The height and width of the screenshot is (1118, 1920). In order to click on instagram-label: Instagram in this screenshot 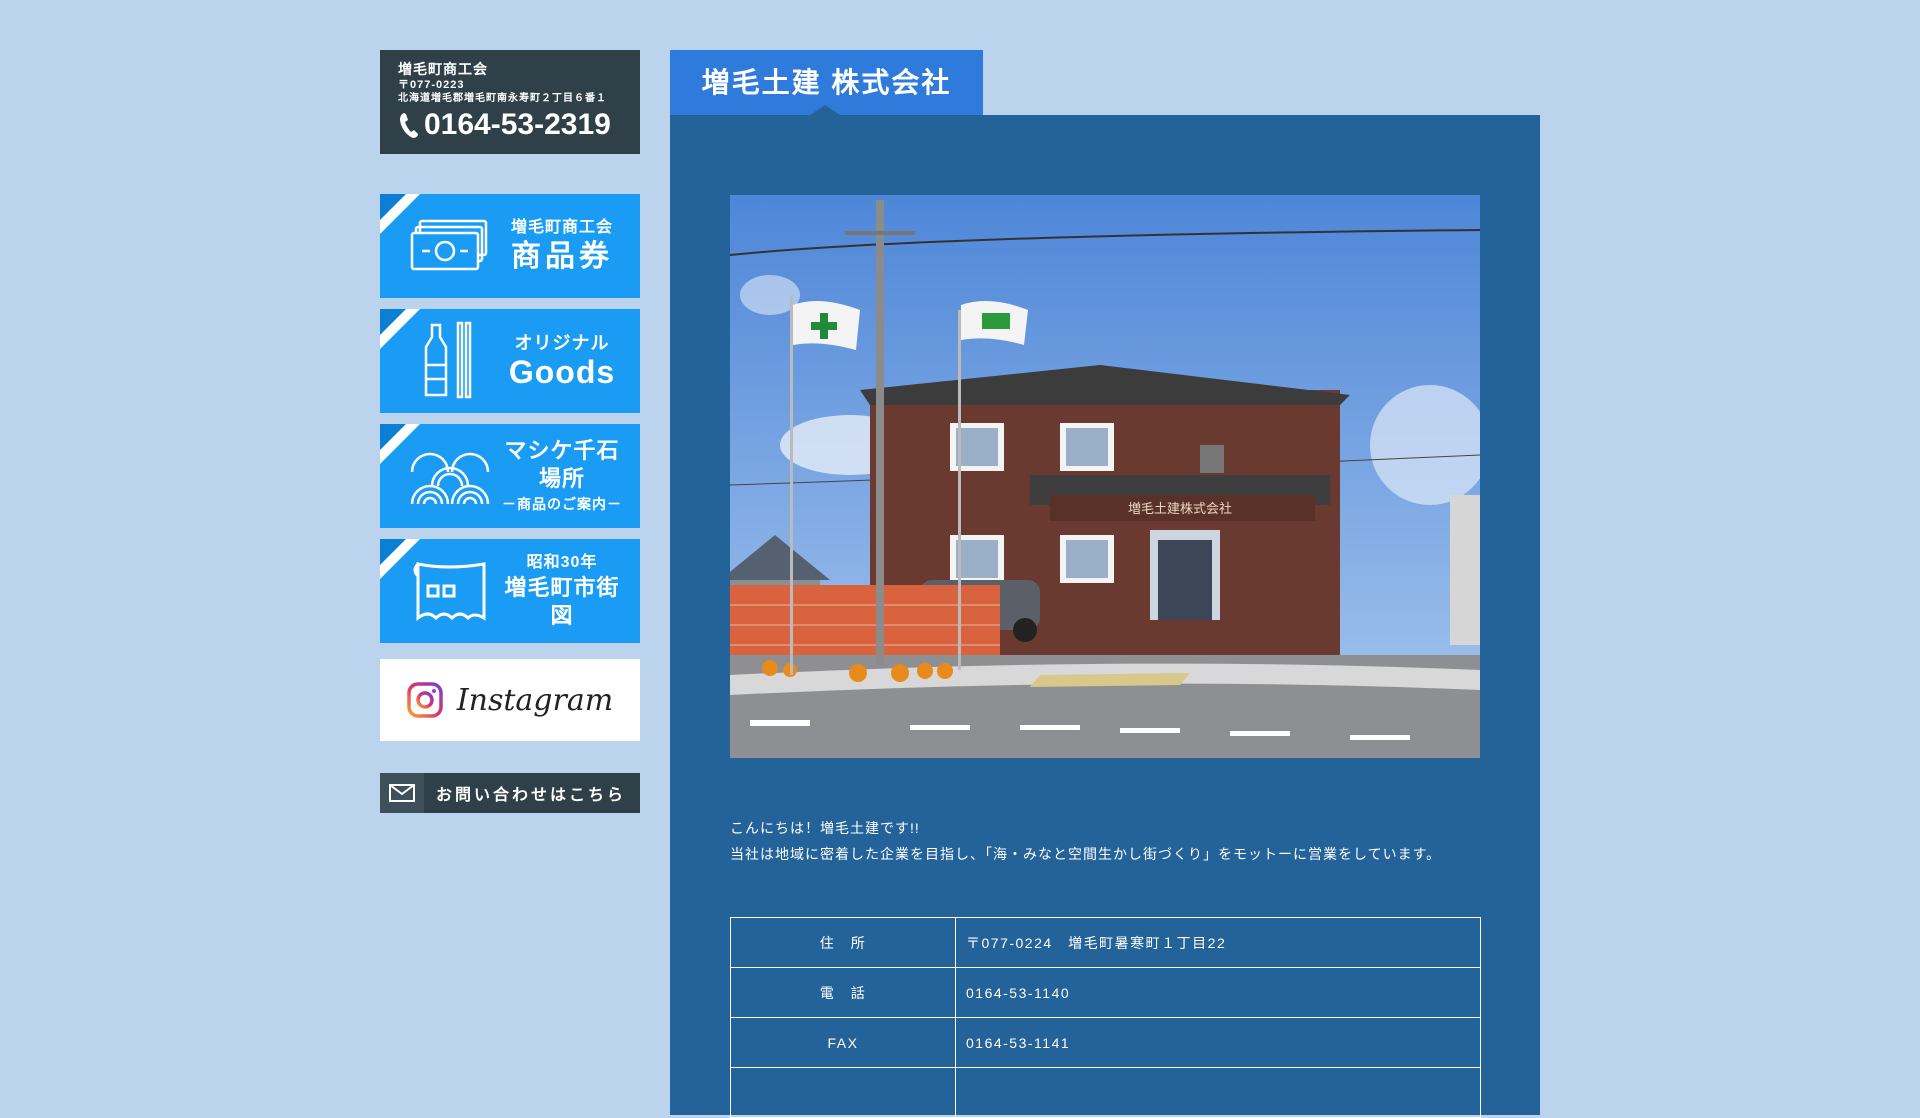, I will do `click(535, 700)`.